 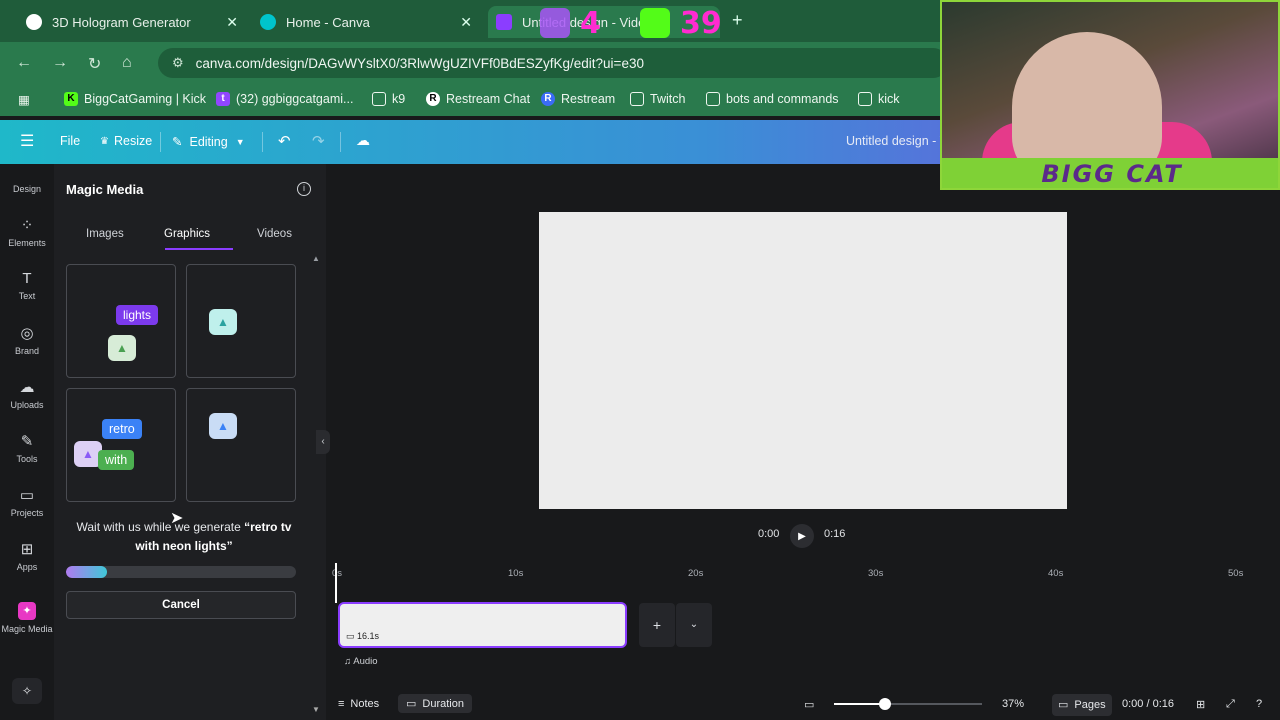 I want to click on rail-label: Apps, so click(x=27, y=567).